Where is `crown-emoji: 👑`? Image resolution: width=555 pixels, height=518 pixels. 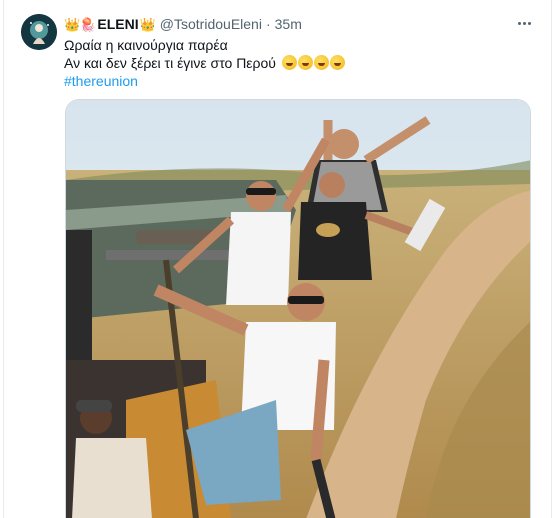 crown-emoji: 👑 is located at coordinates (147, 24).